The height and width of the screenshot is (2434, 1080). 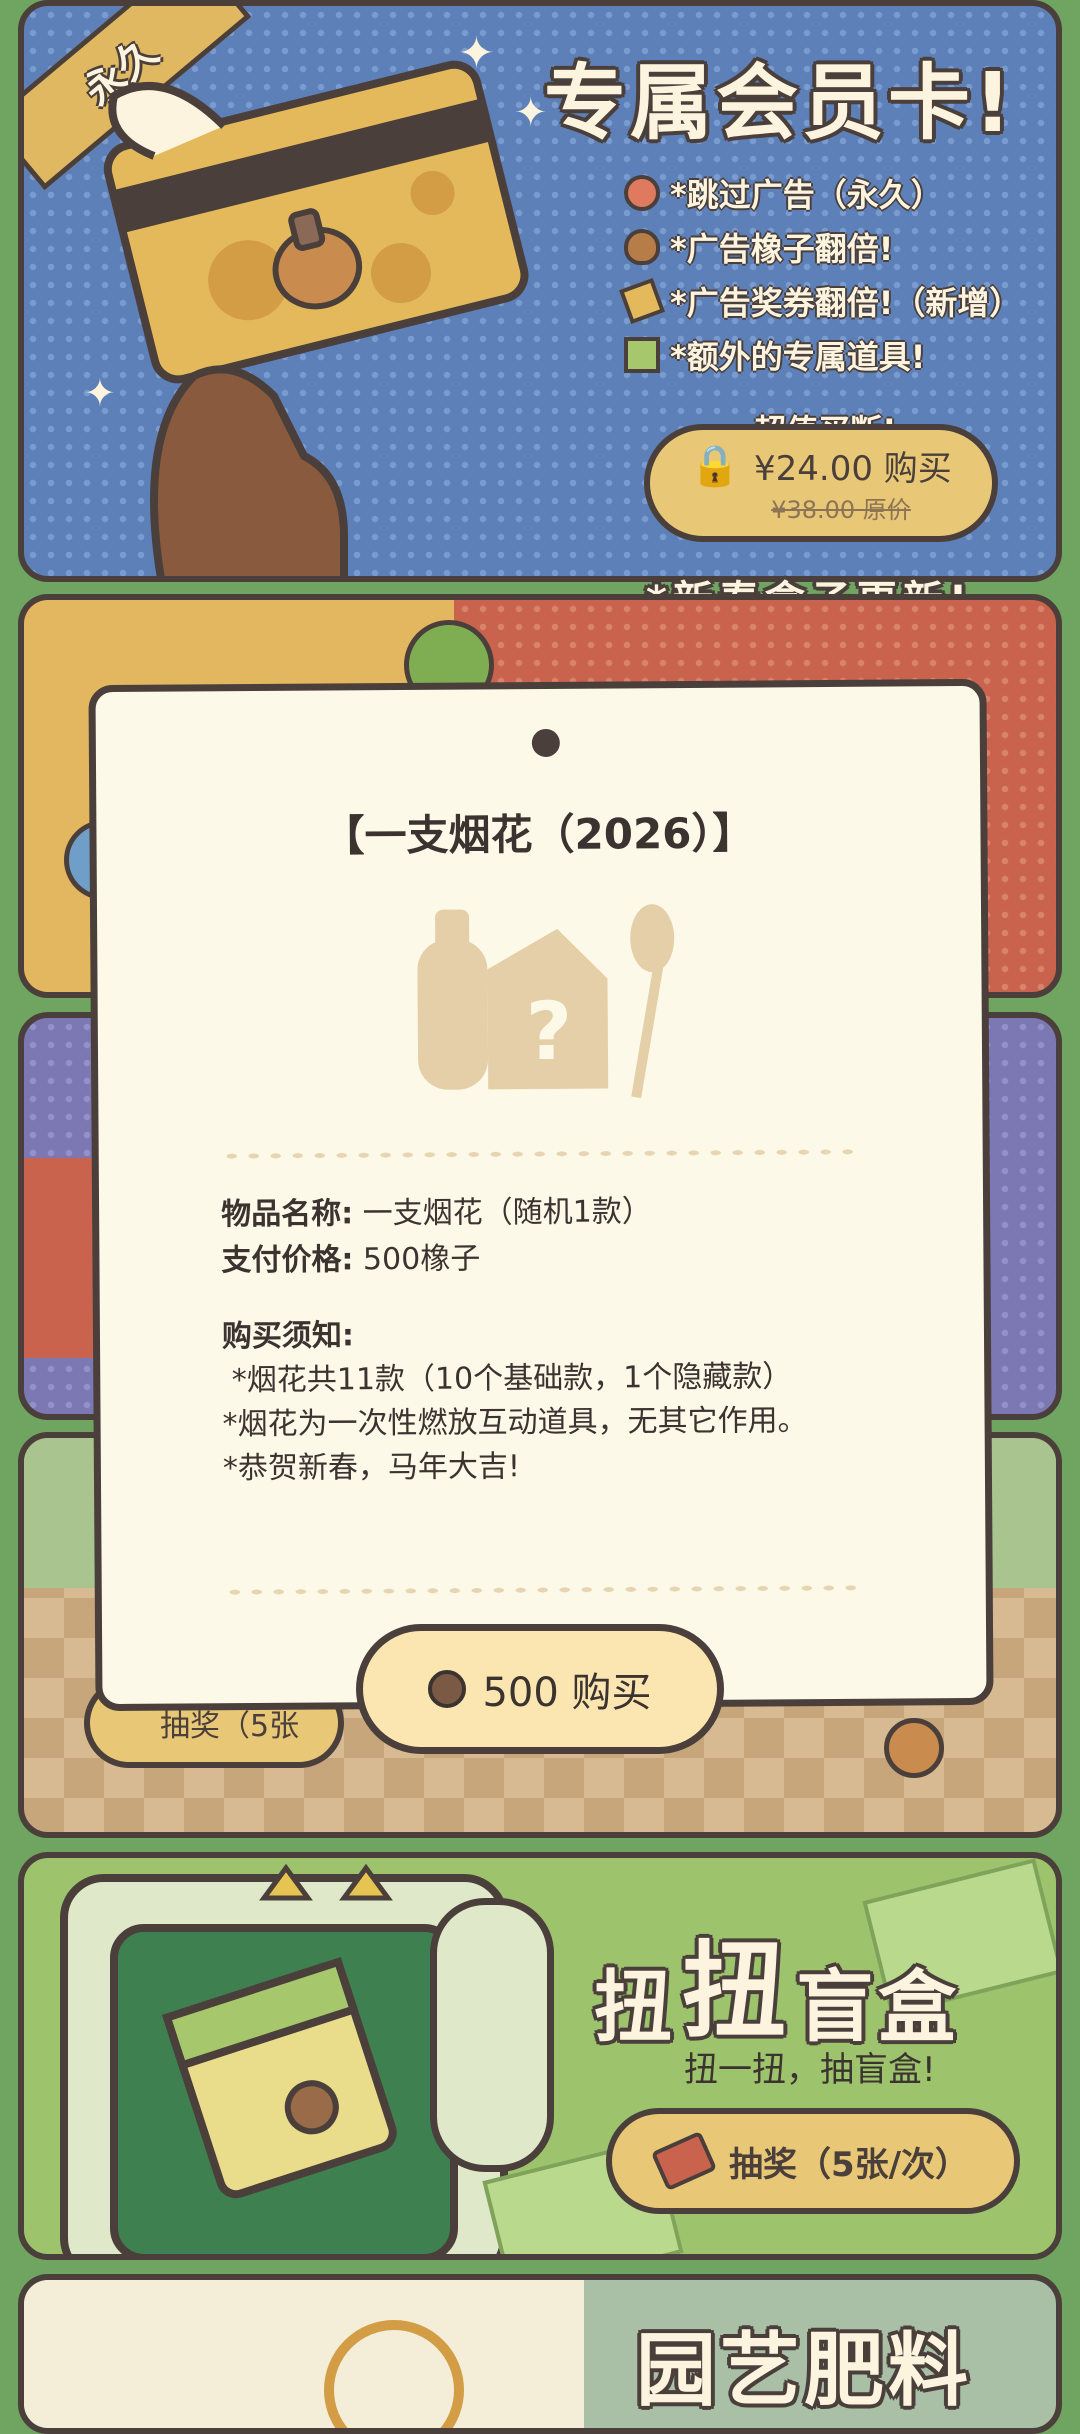 I want to click on pin-hole, so click(x=545, y=743).